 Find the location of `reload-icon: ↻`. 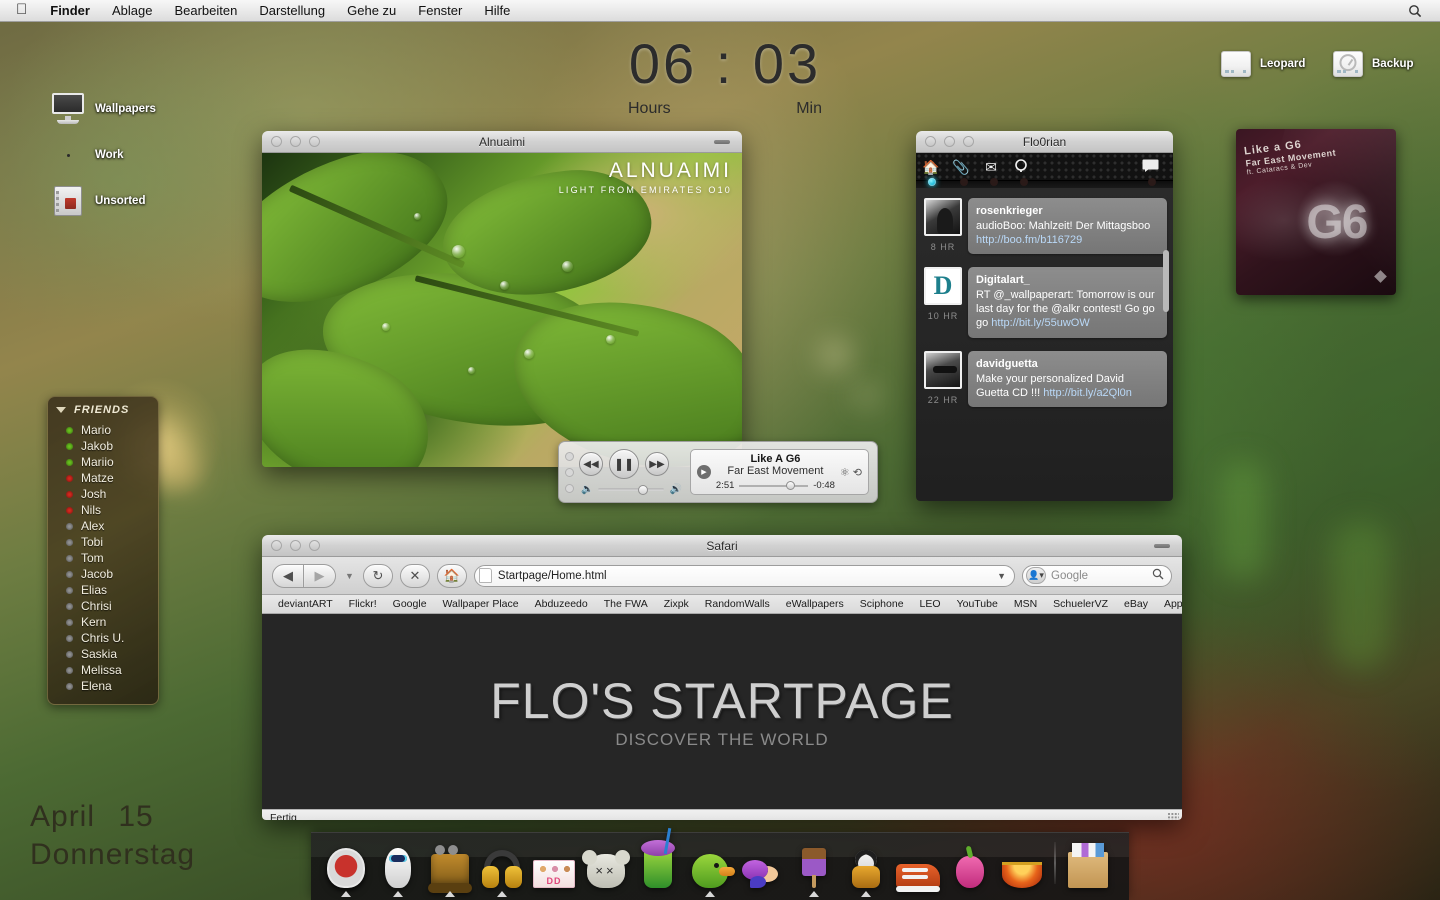

reload-icon: ↻ is located at coordinates (377, 575).